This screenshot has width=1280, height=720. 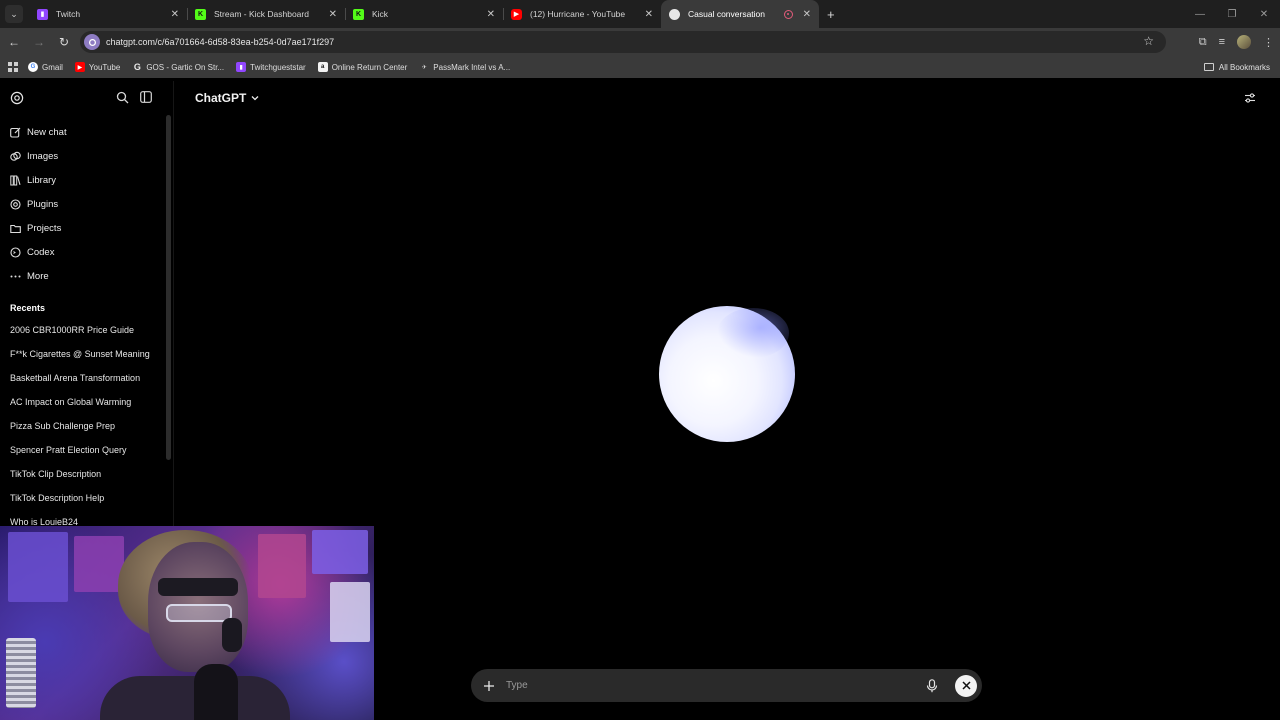 I want to click on tab-kick-dashboard: K Stream - Kick Dashboard ✕, so click(x=266, y=14).